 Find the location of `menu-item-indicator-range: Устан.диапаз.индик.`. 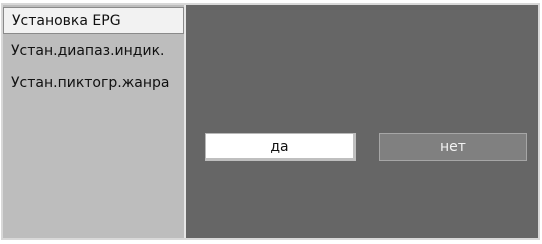

menu-item-indicator-range: Устан.диапаз.индик. is located at coordinates (93, 51).